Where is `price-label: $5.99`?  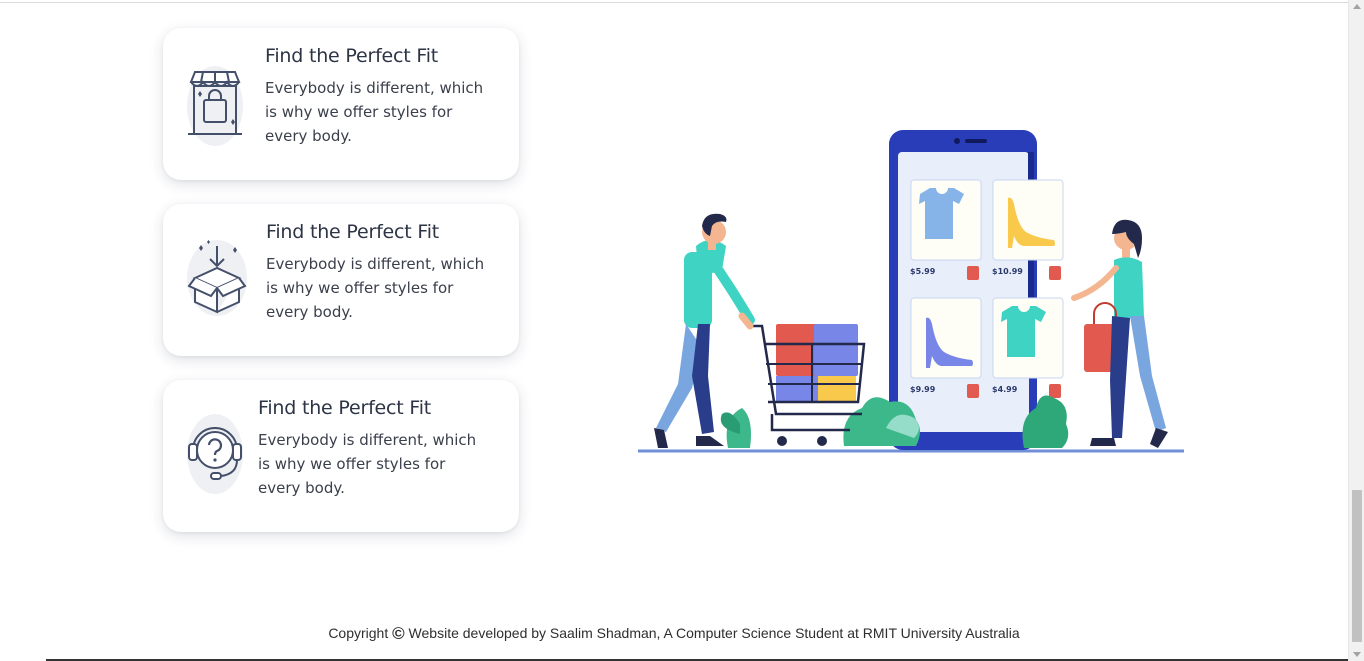
price-label: $5.99 is located at coordinates (923, 271).